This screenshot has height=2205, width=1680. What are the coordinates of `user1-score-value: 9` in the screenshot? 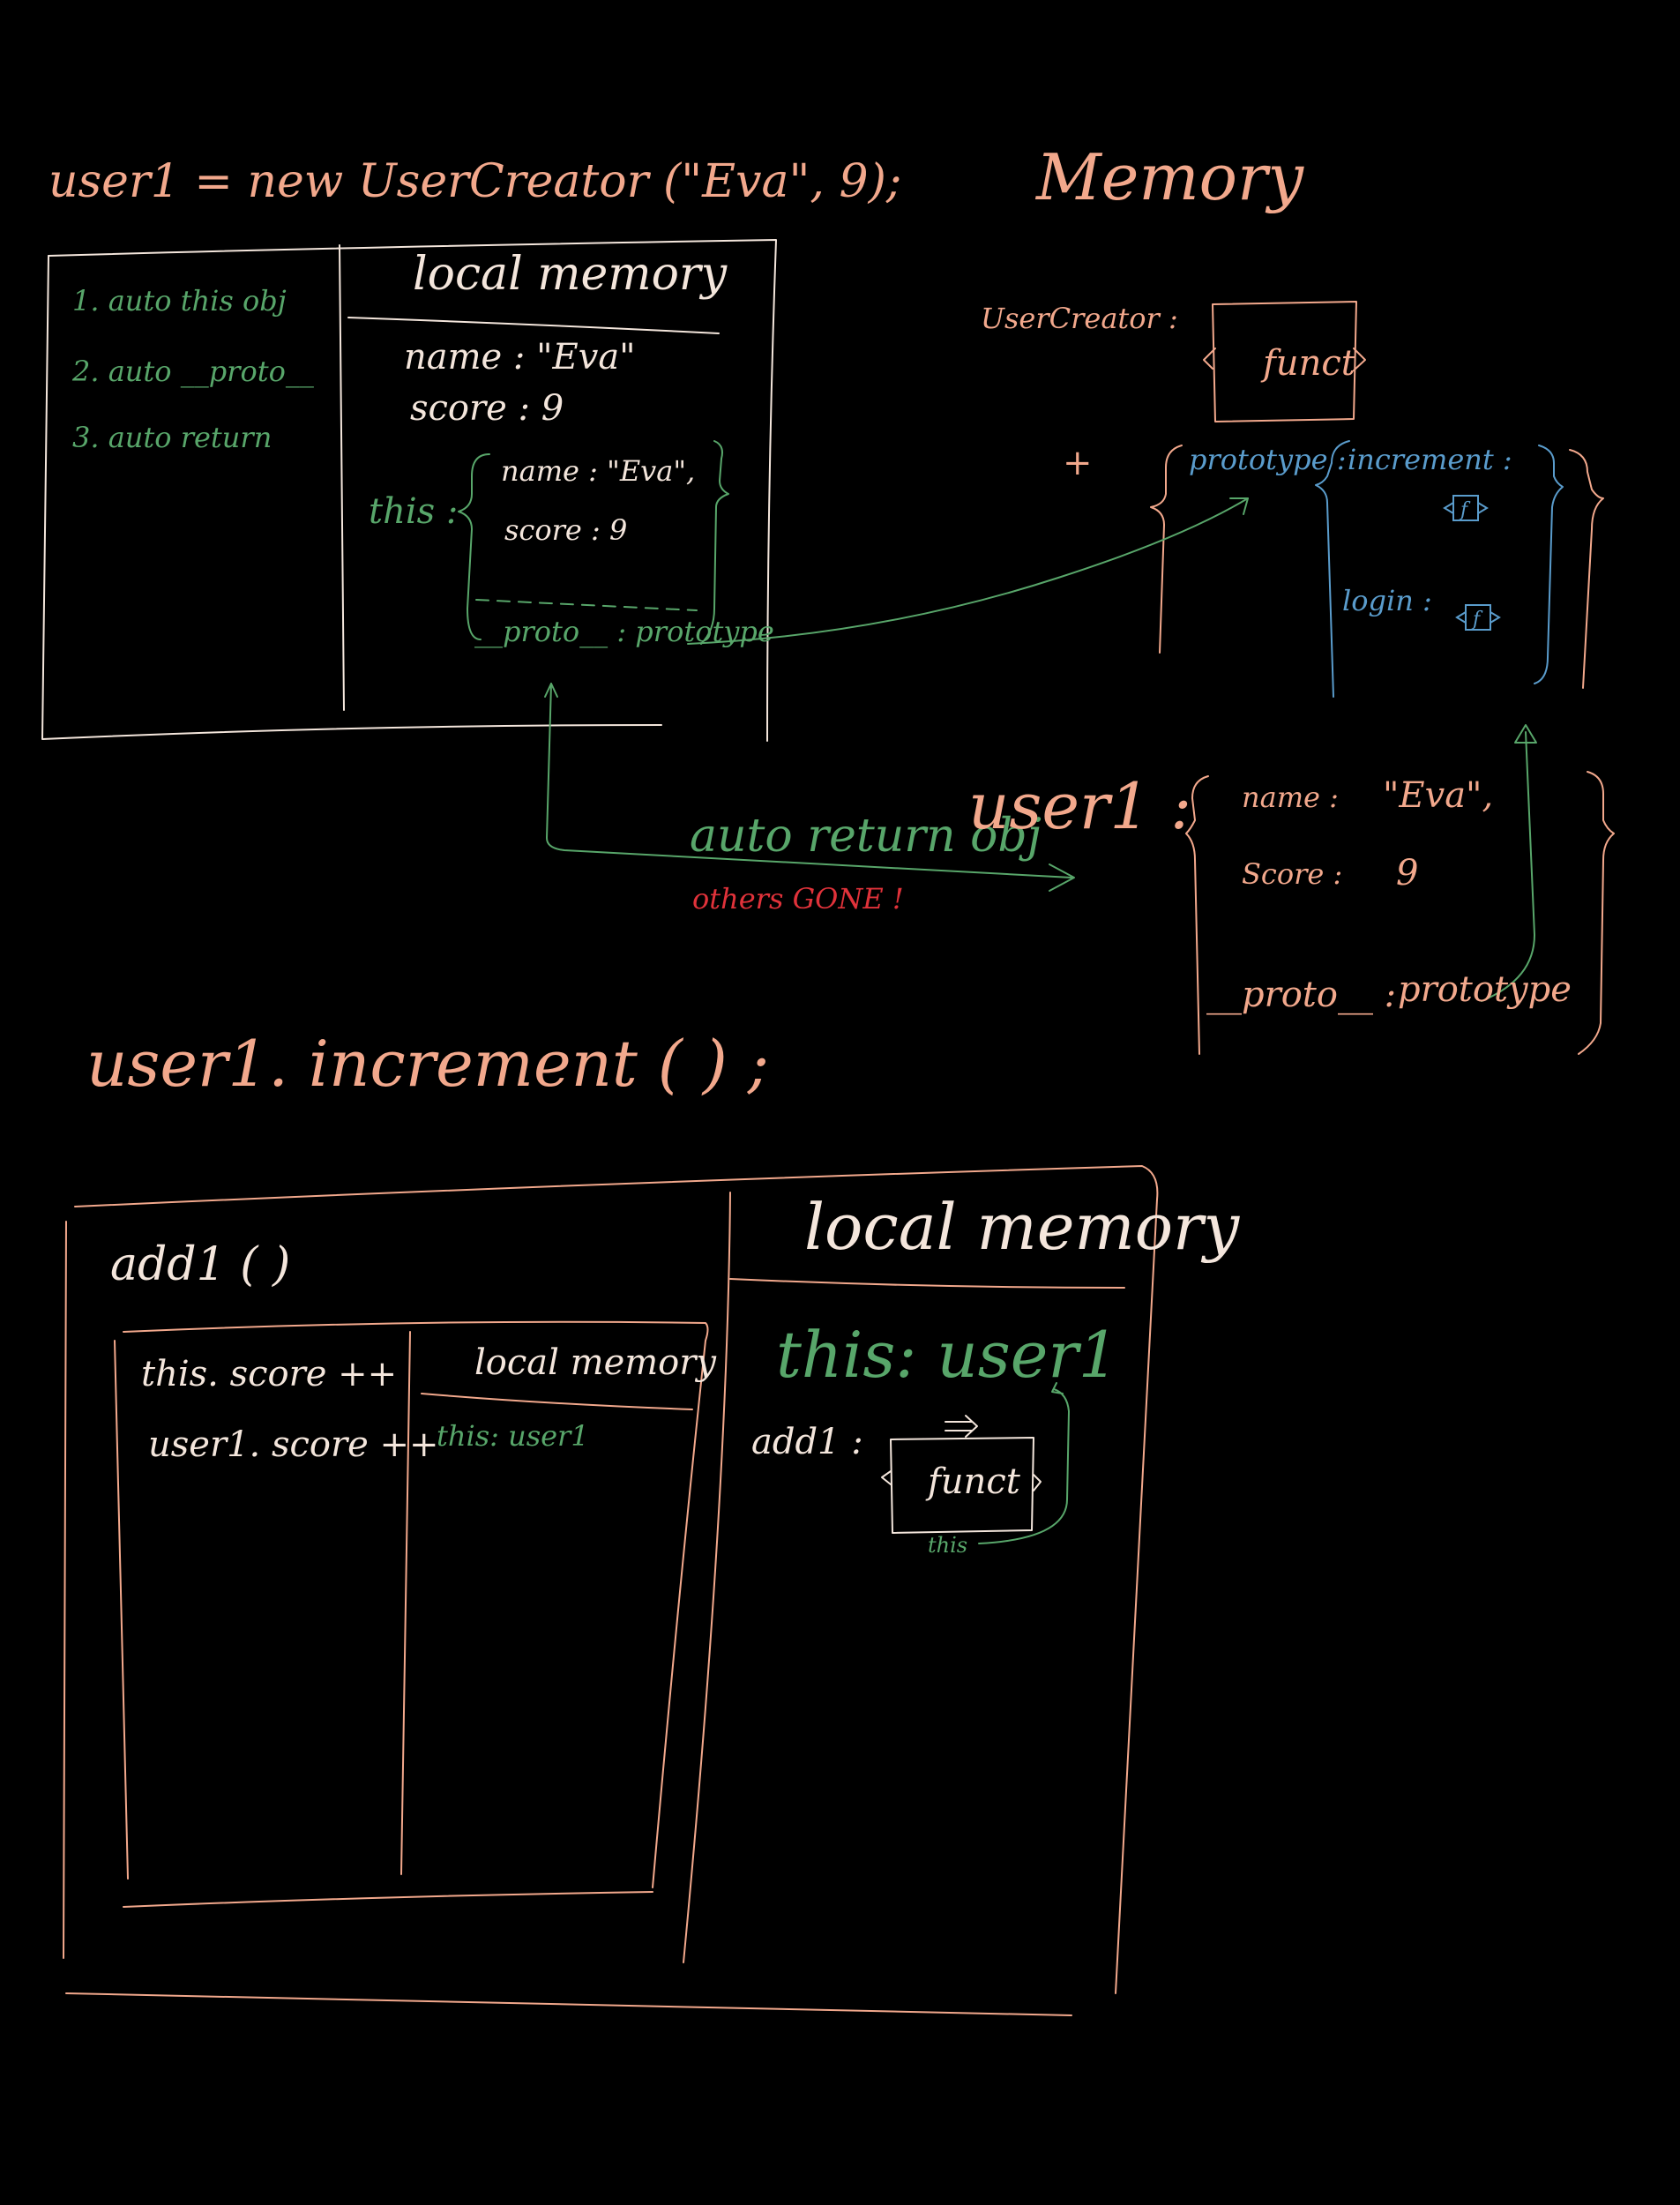 It's located at (1407, 873).